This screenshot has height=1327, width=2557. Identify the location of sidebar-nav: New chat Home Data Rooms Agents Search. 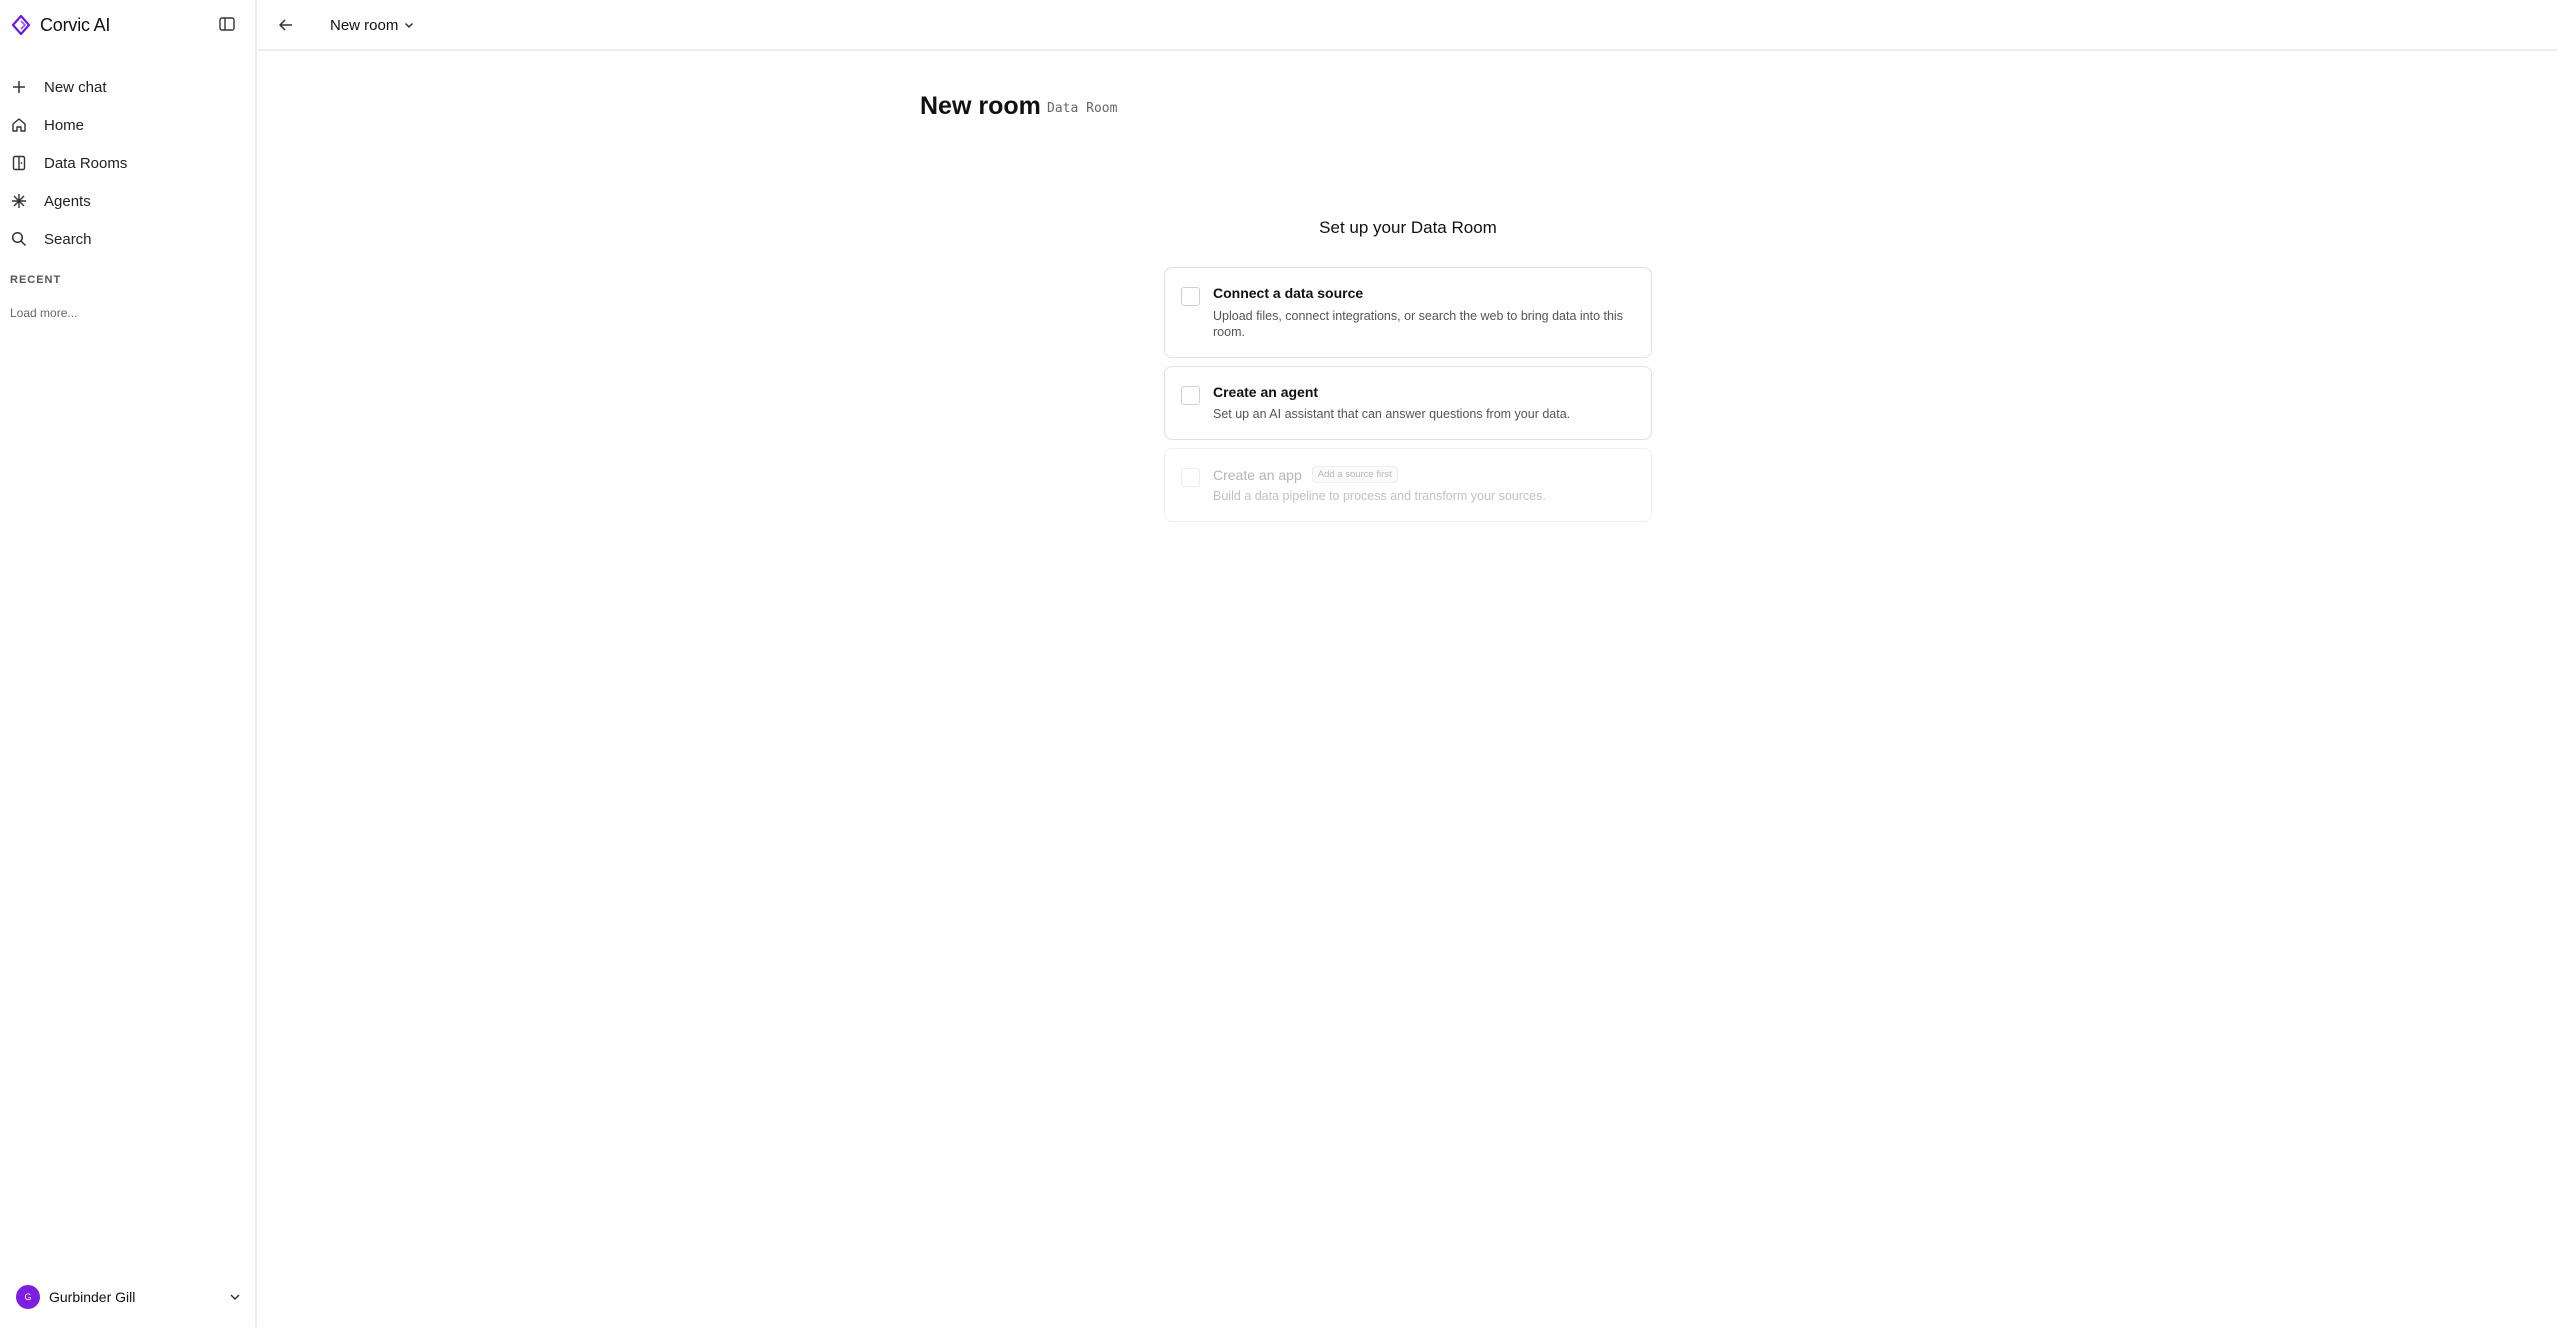
(127, 163).